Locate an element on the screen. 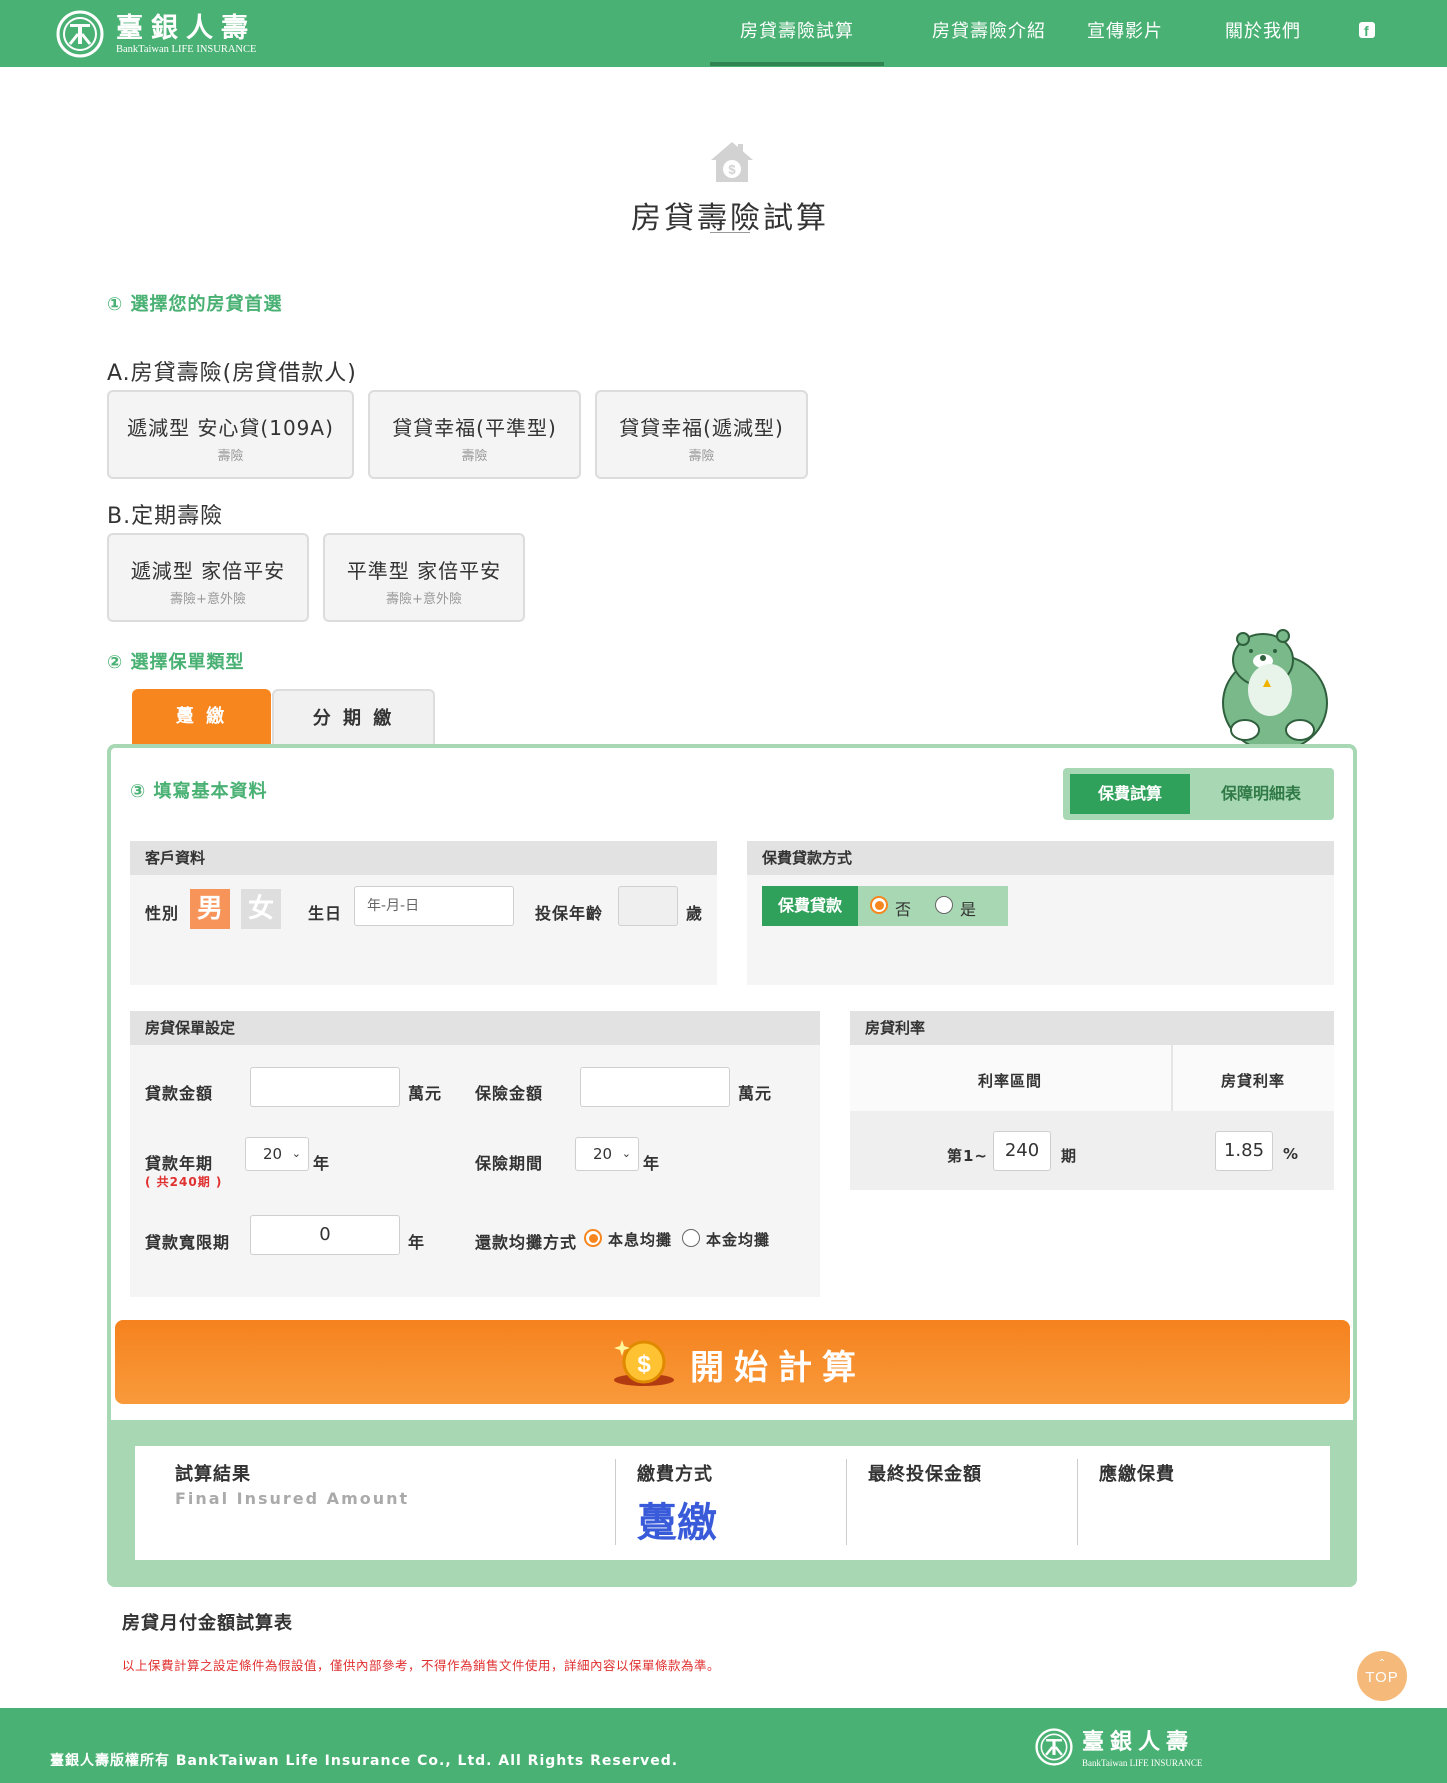  product-btn-jiabei-decreasing: 遞減型 家倍平安 壽險+意外險 is located at coordinates (208, 577).